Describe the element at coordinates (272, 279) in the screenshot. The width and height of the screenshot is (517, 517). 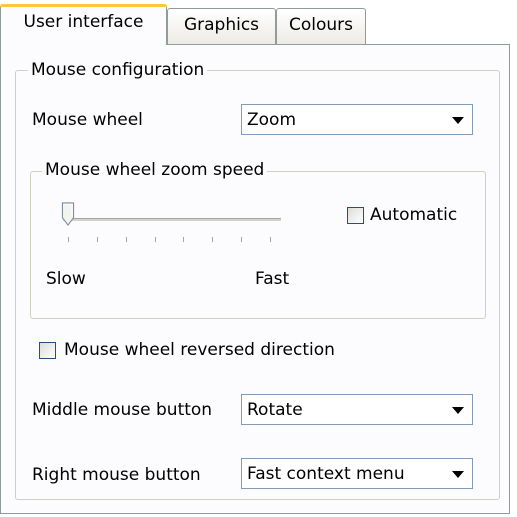
I see `fast-label: Fast` at that location.